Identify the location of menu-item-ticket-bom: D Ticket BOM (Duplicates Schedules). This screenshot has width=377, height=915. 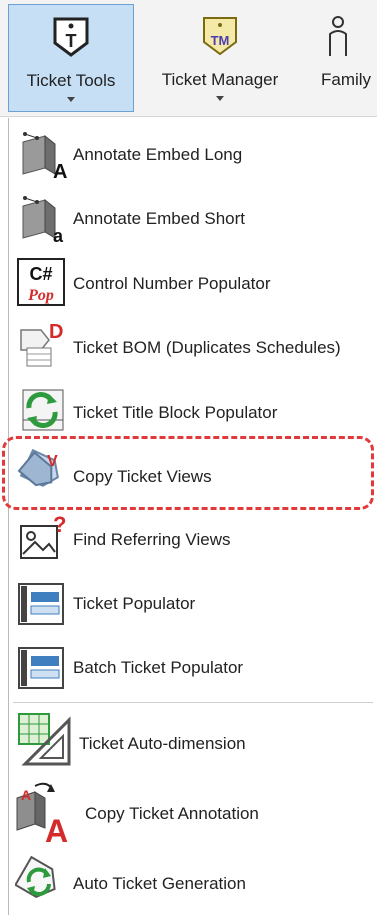
(193, 346).